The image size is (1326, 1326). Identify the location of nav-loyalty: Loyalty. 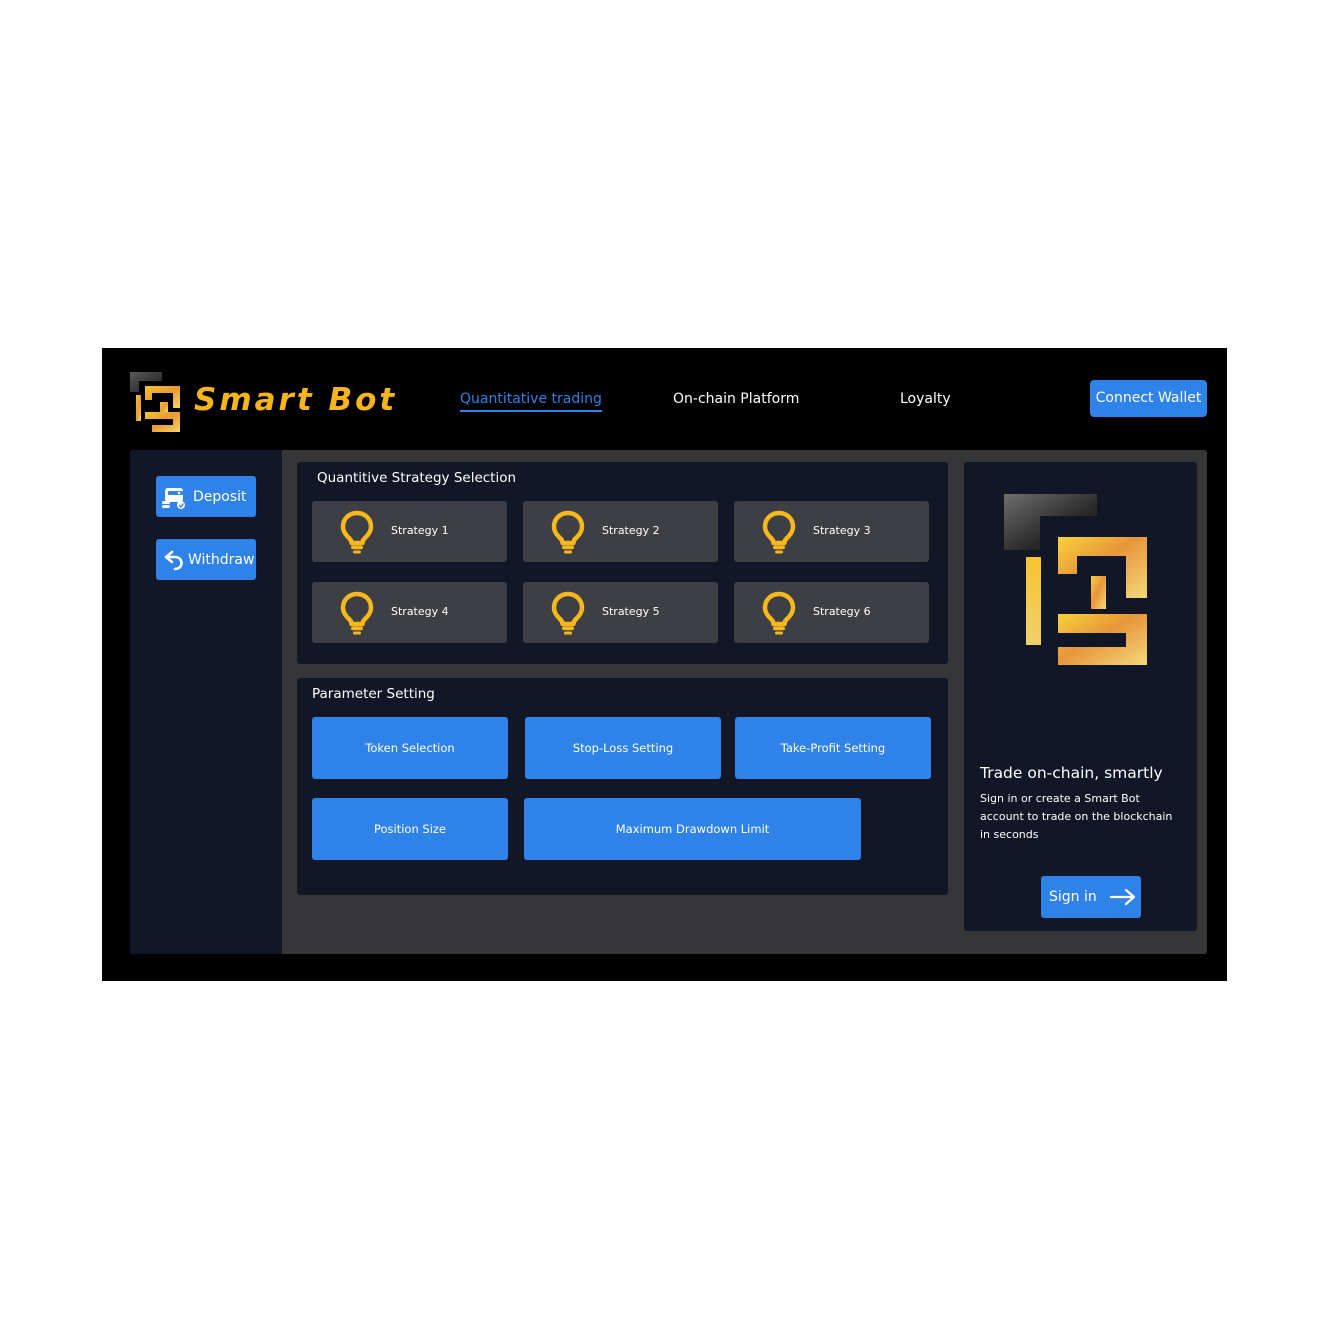
(925, 399).